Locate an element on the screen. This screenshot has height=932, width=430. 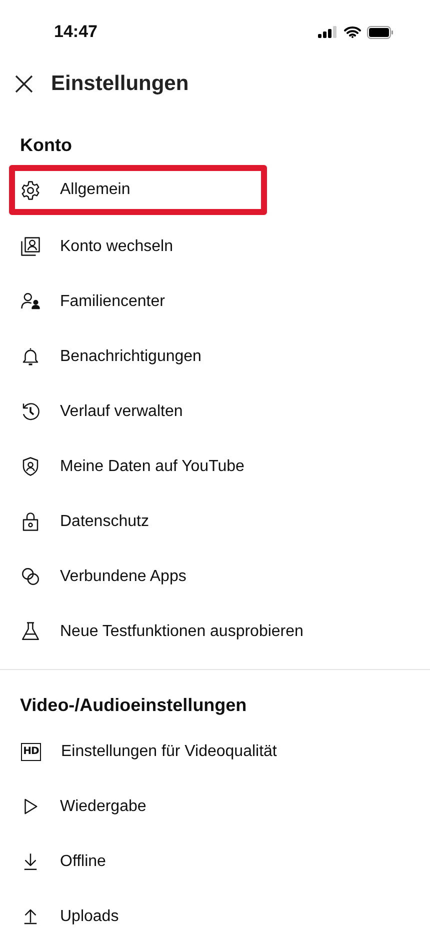
shield-icon is located at coordinates (30, 466).